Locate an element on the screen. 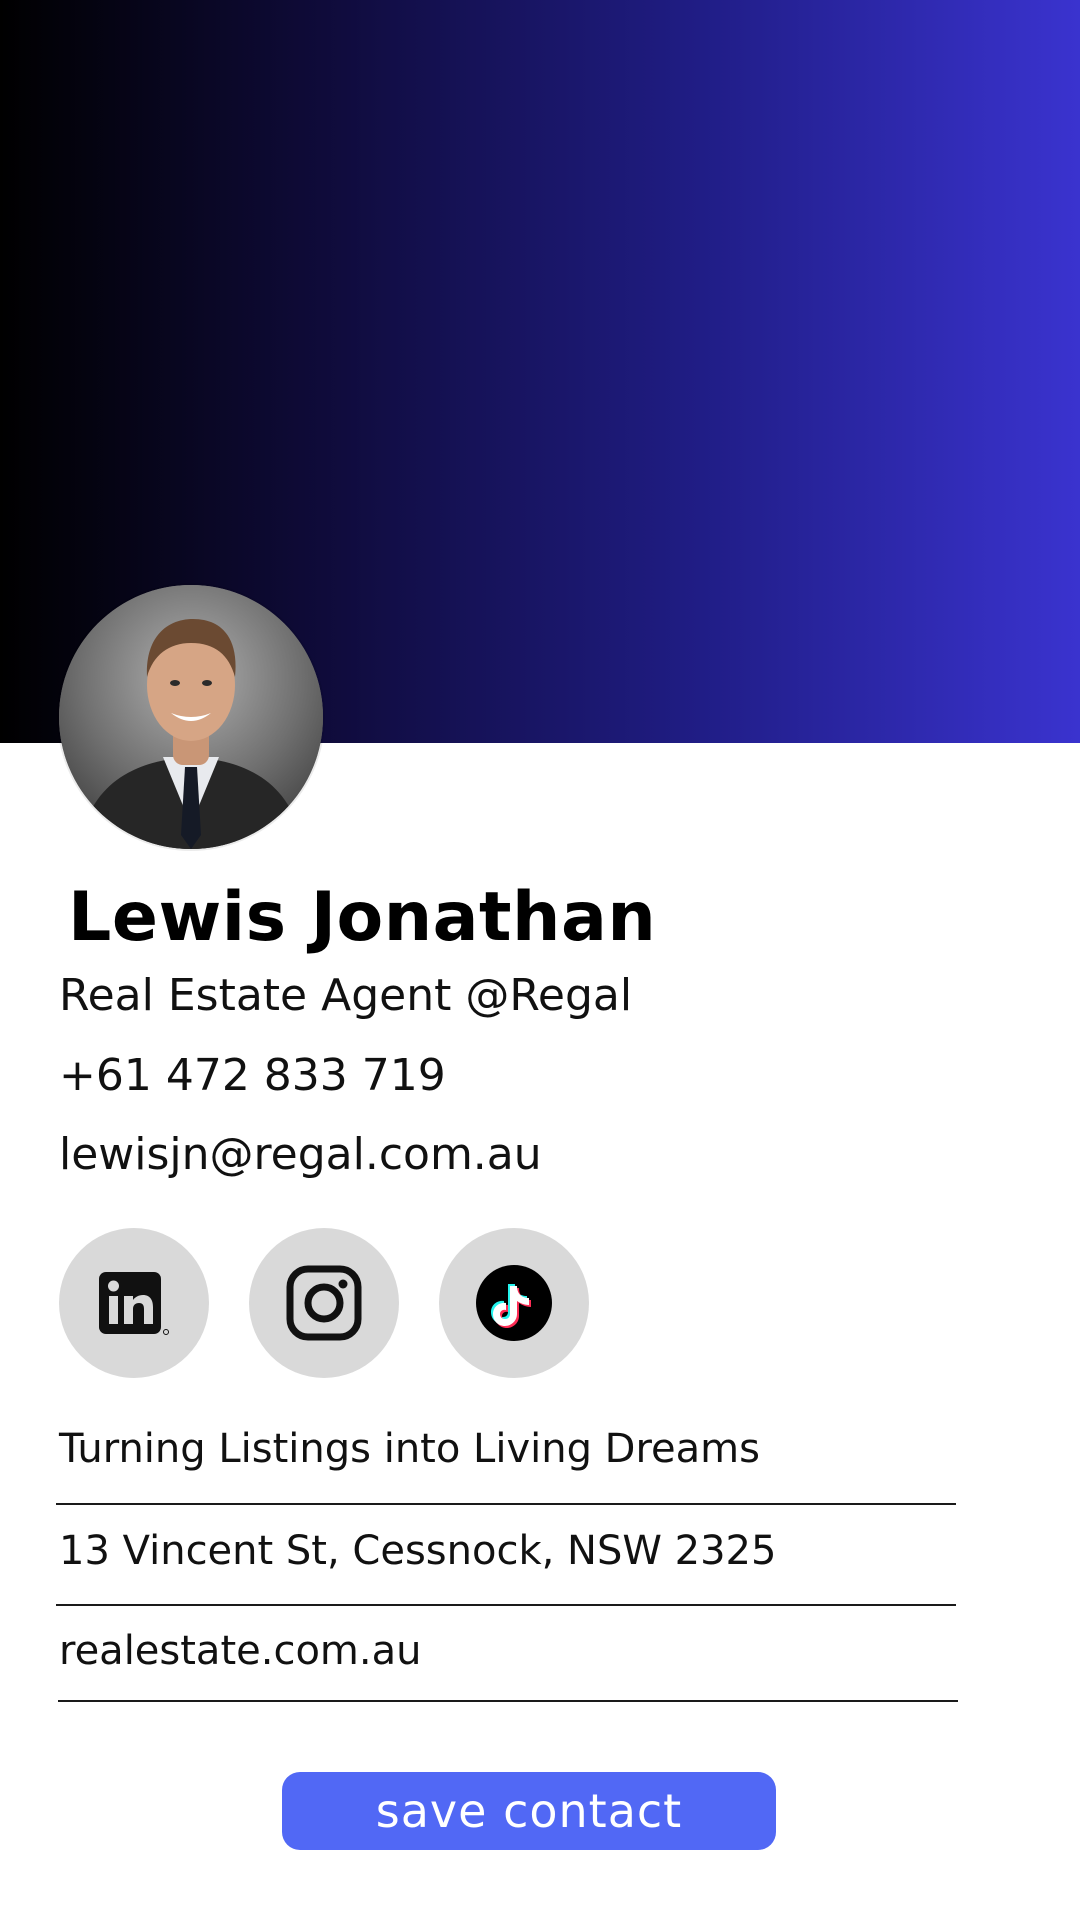 Image resolution: width=1080 pixels, height=1920 pixels. avatar is located at coordinates (191, 717).